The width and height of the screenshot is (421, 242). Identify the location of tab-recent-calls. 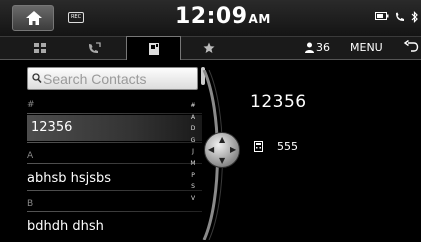
(94, 48).